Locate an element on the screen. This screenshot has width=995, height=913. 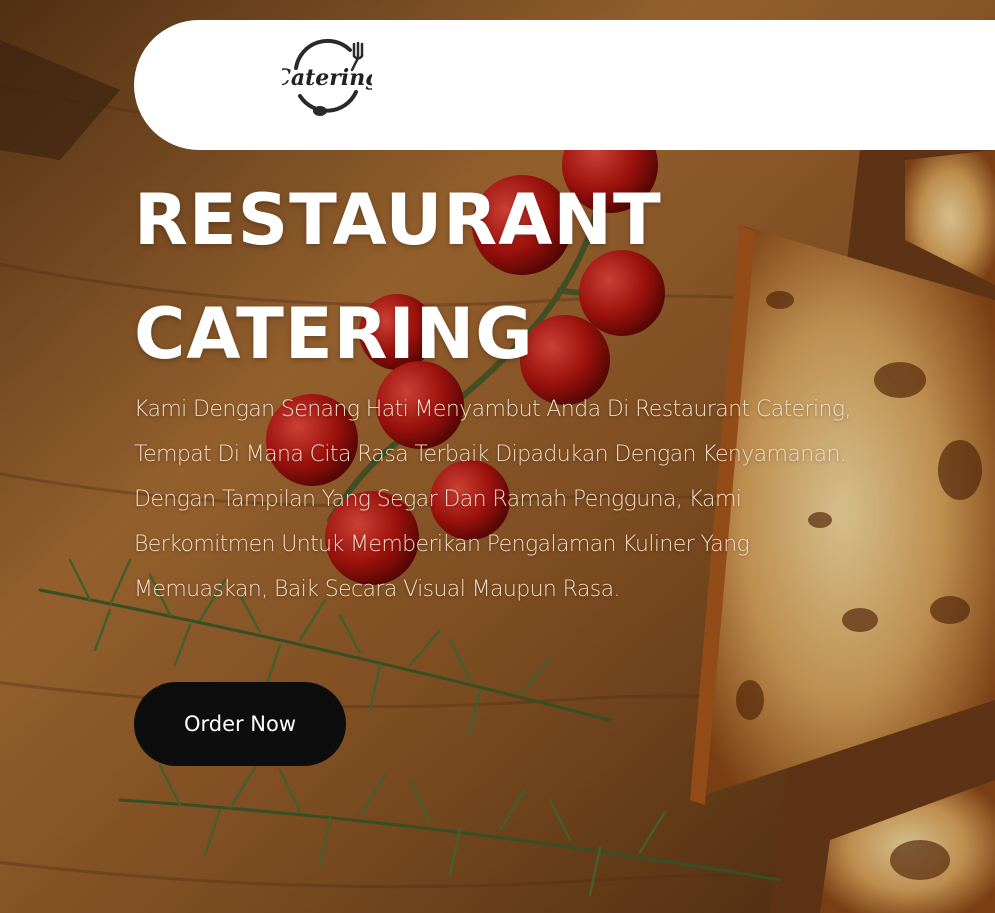
spoon-icon is located at coordinates (320, 111).